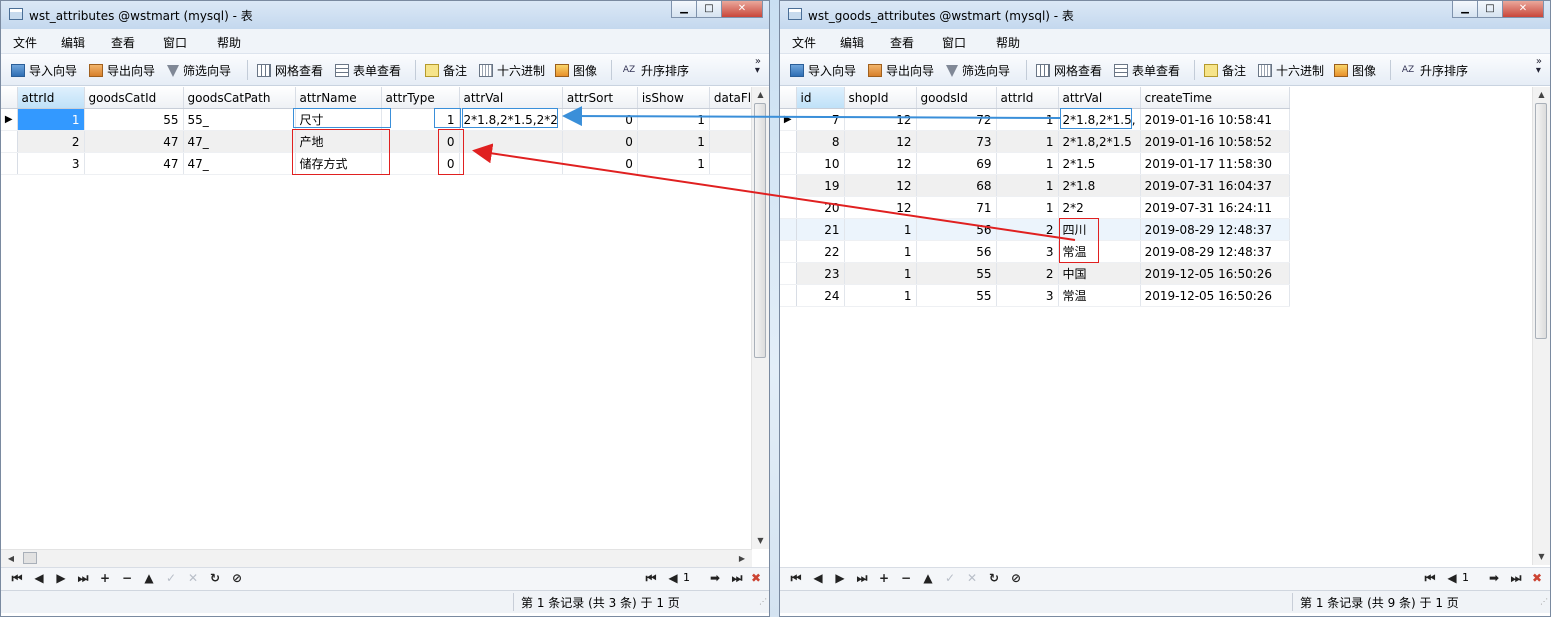 Image resolution: width=1551 pixels, height=617 pixels. I want to click on red-arrow, so click(774, 192).